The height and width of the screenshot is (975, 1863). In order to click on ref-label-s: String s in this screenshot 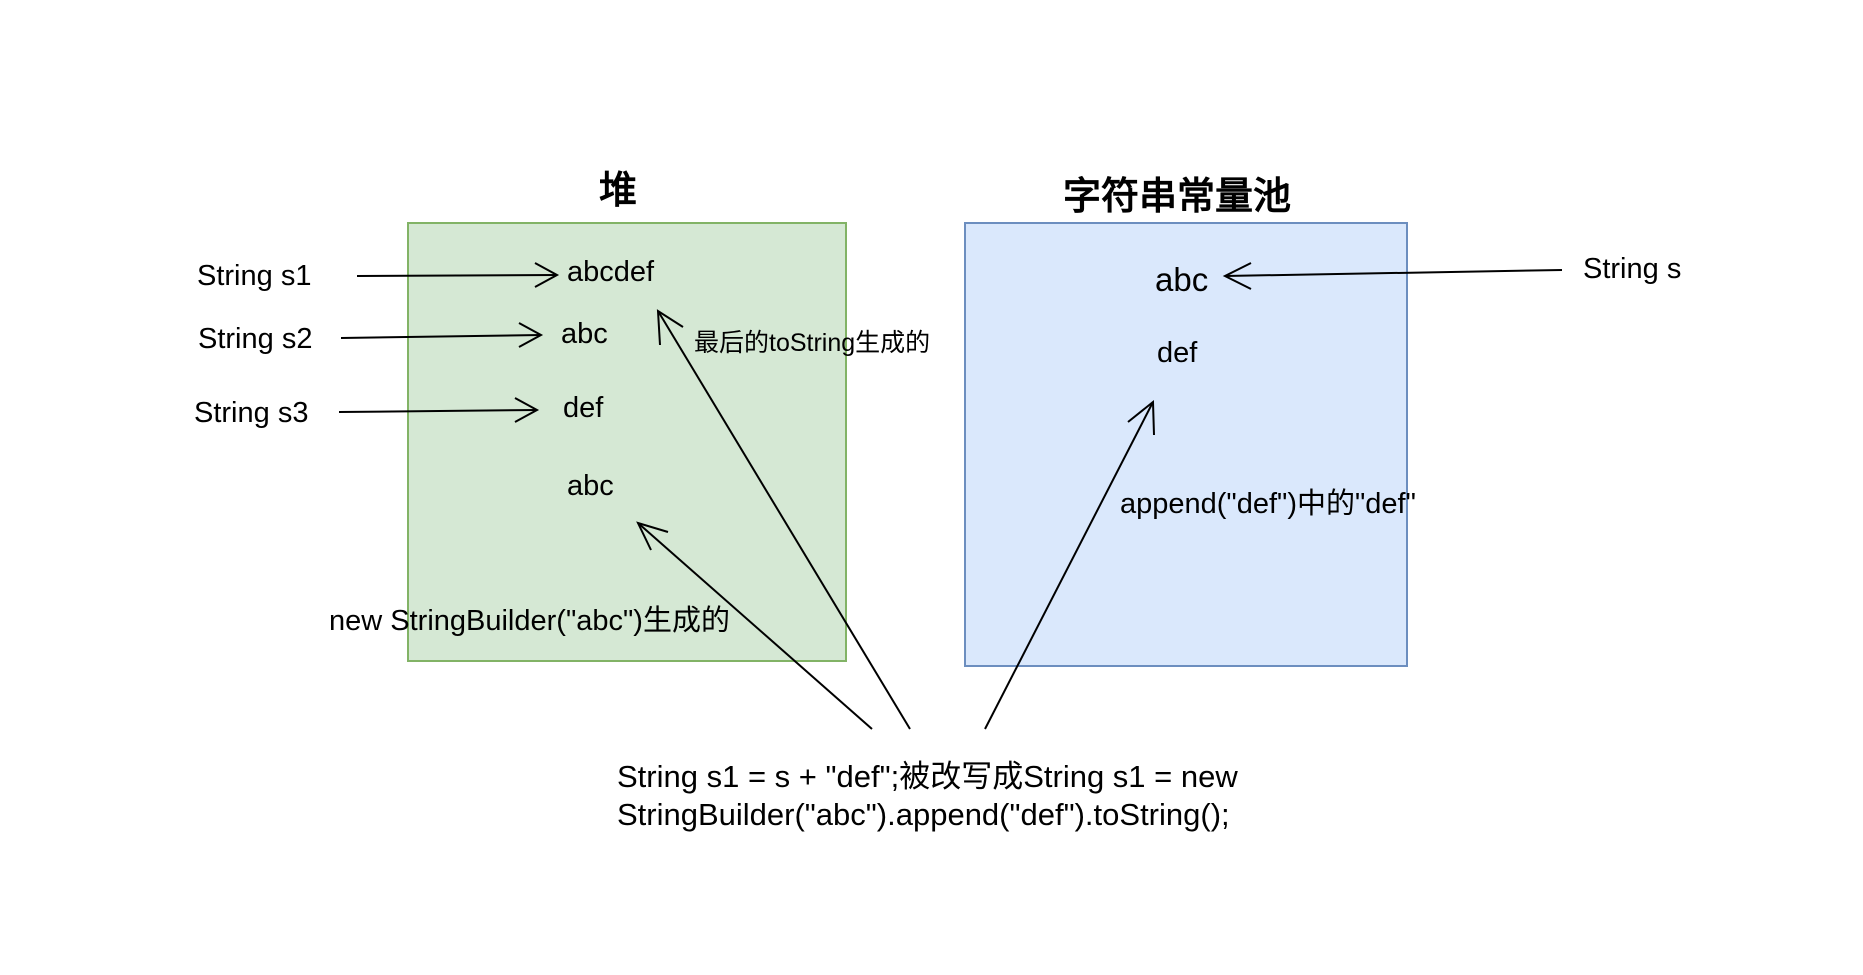, I will do `click(1632, 269)`.